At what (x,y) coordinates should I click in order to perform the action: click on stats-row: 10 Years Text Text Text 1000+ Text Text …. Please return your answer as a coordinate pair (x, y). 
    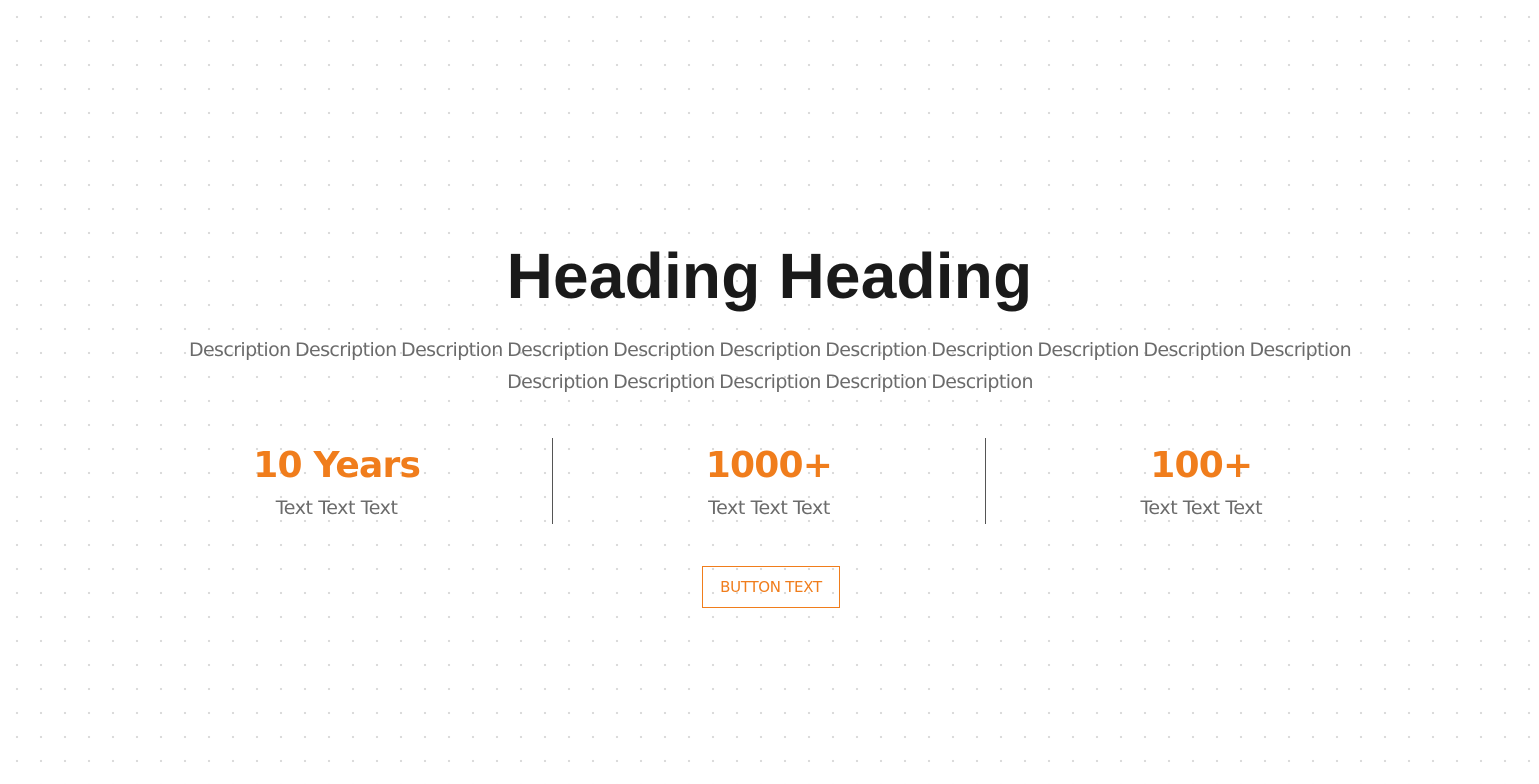
    Looking at the image, I should click on (769, 481).